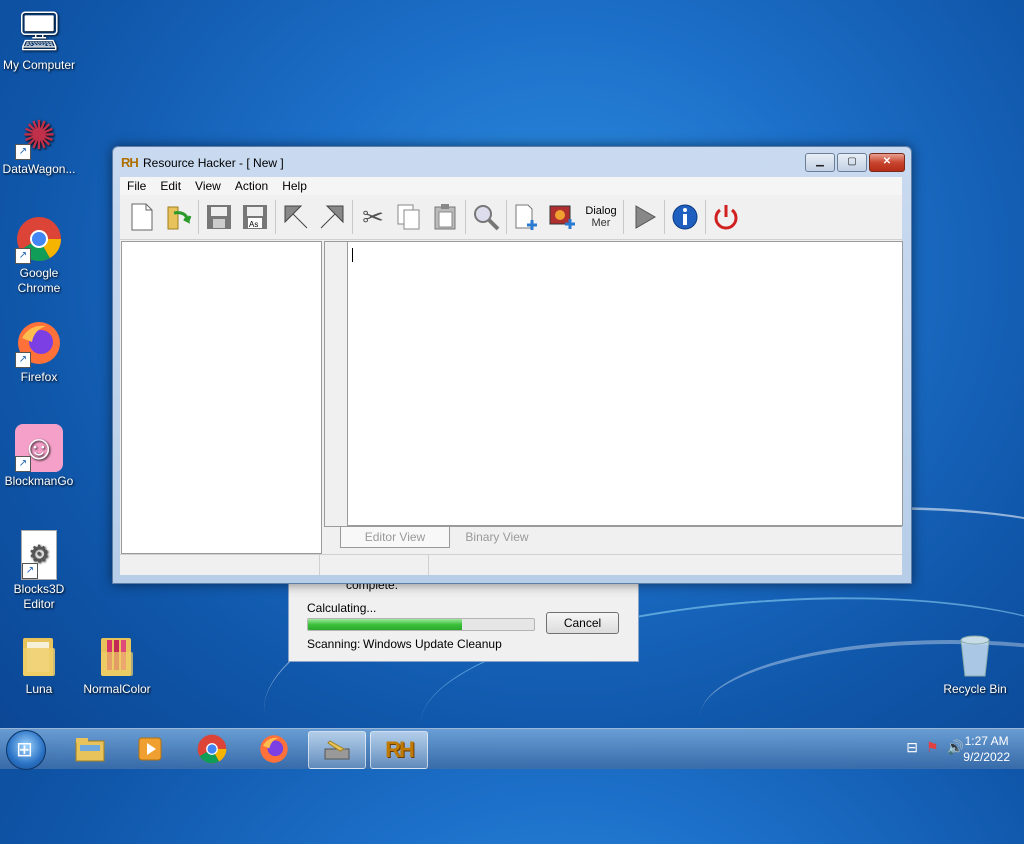 This screenshot has height=844, width=1024. What do you see at coordinates (563, 217) in the screenshot?
I see `add-image-icon` at bounding box center [563, 217].